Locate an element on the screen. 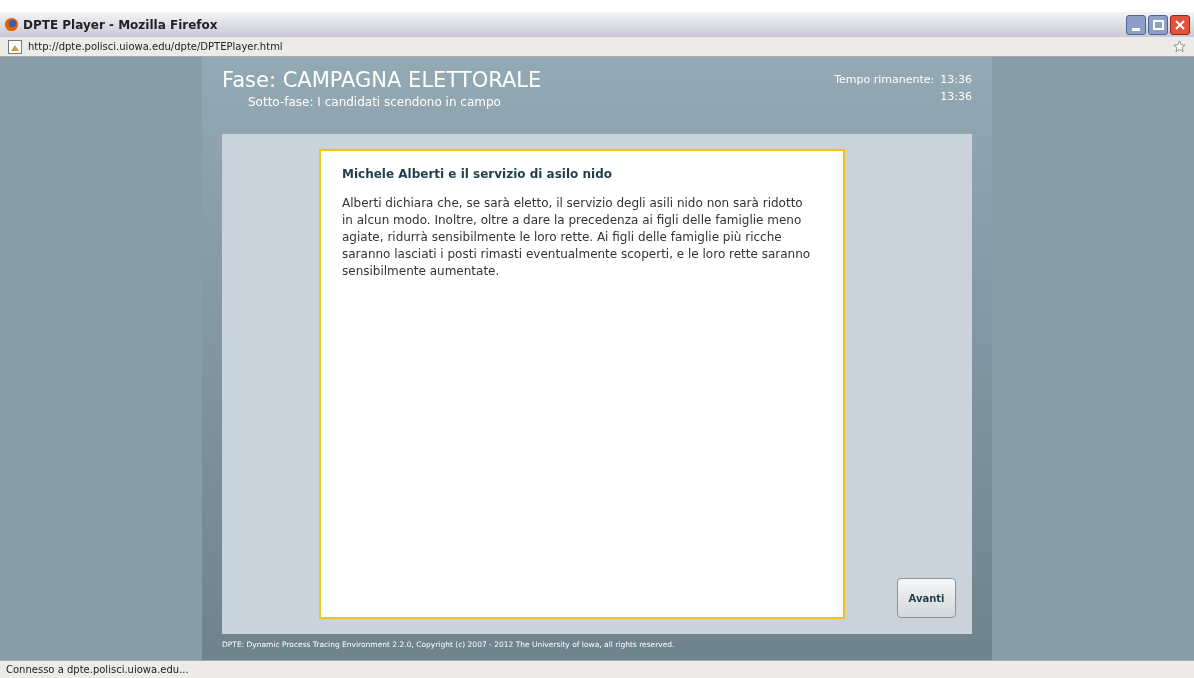 Image resolution: width=1194 pixels, height=678 pixels. close-button is located at coordinates (1180, 24).